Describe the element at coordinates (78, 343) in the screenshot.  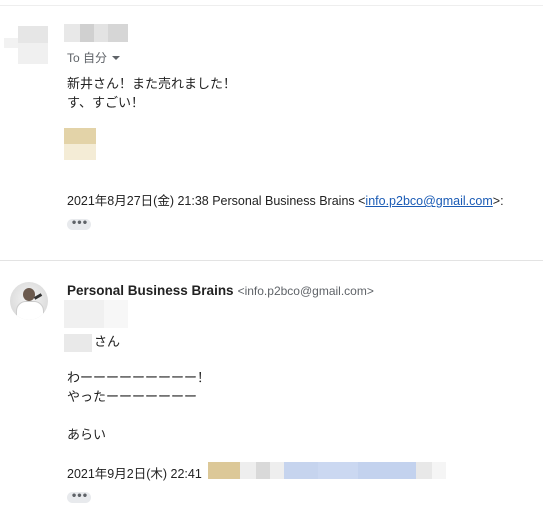
I see `redacted-recipient-name` at that location.